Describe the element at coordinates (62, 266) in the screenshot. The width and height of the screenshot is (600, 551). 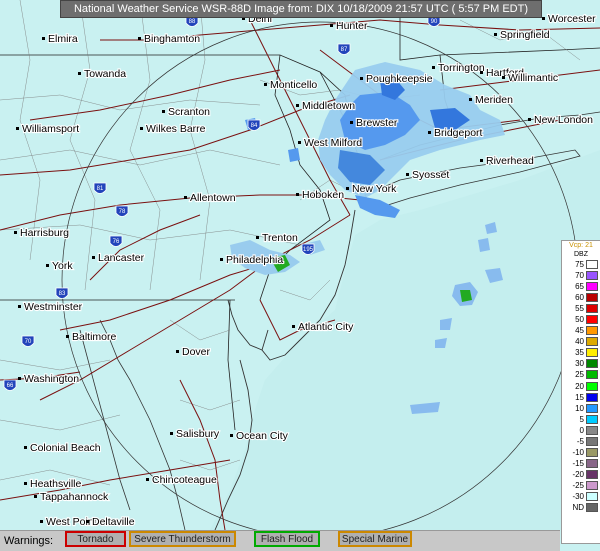
I see `city-label: York` at that location.